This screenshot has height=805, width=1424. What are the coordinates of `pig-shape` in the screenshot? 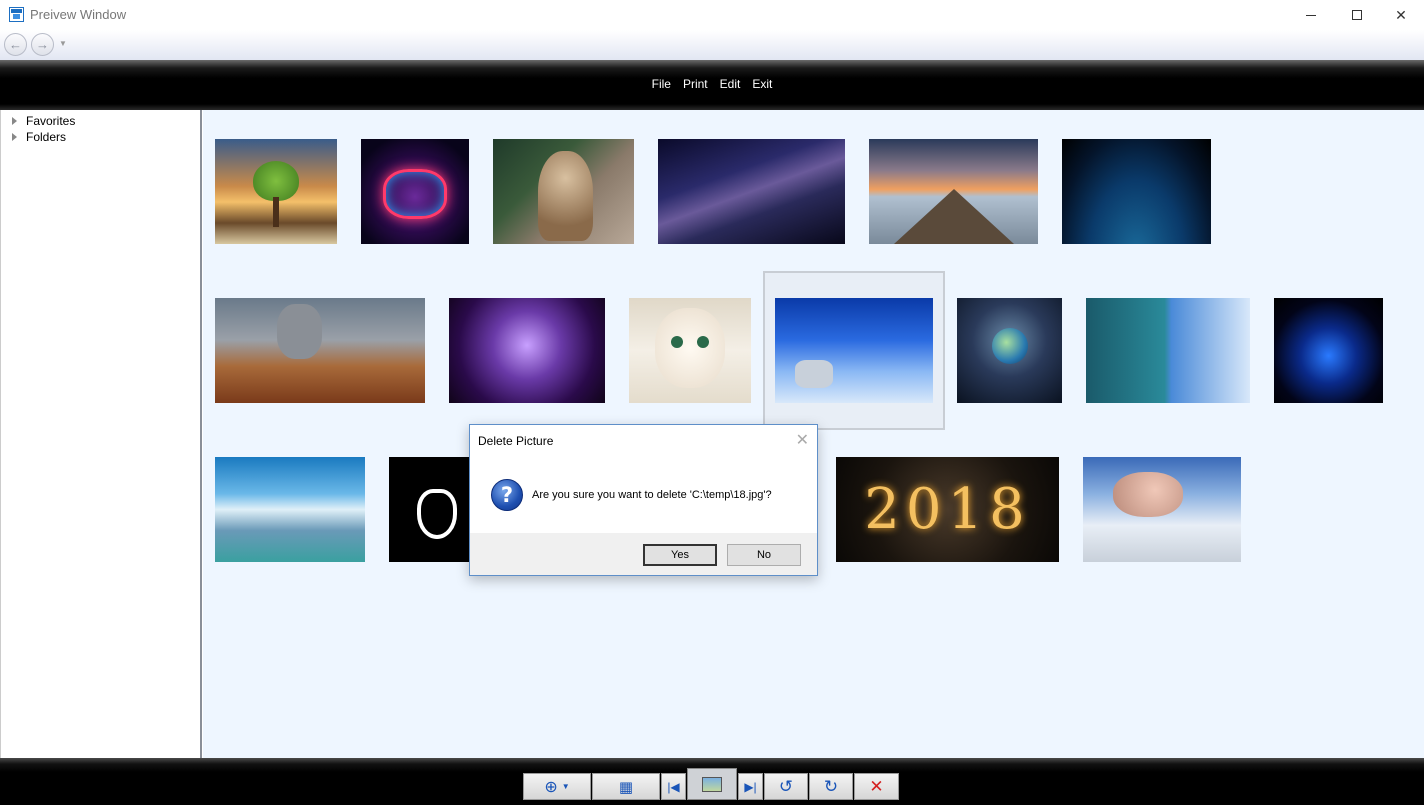 It's located at (1148, 494).